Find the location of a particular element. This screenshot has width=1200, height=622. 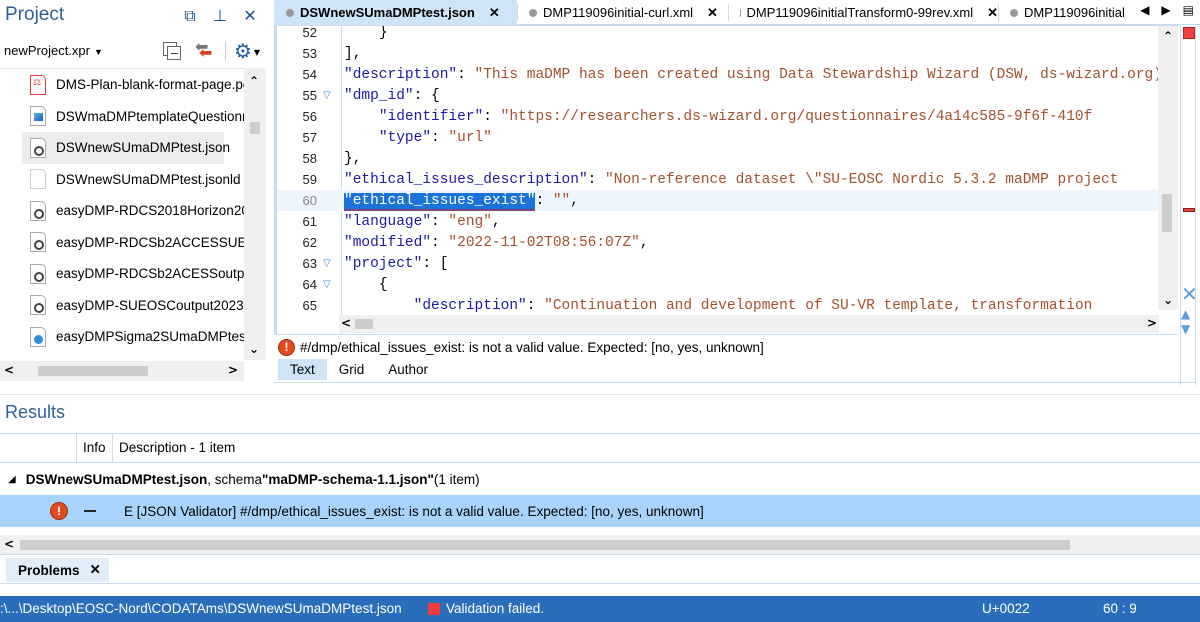

validation-status: Validation failed. is located at coordinates (486, 608).